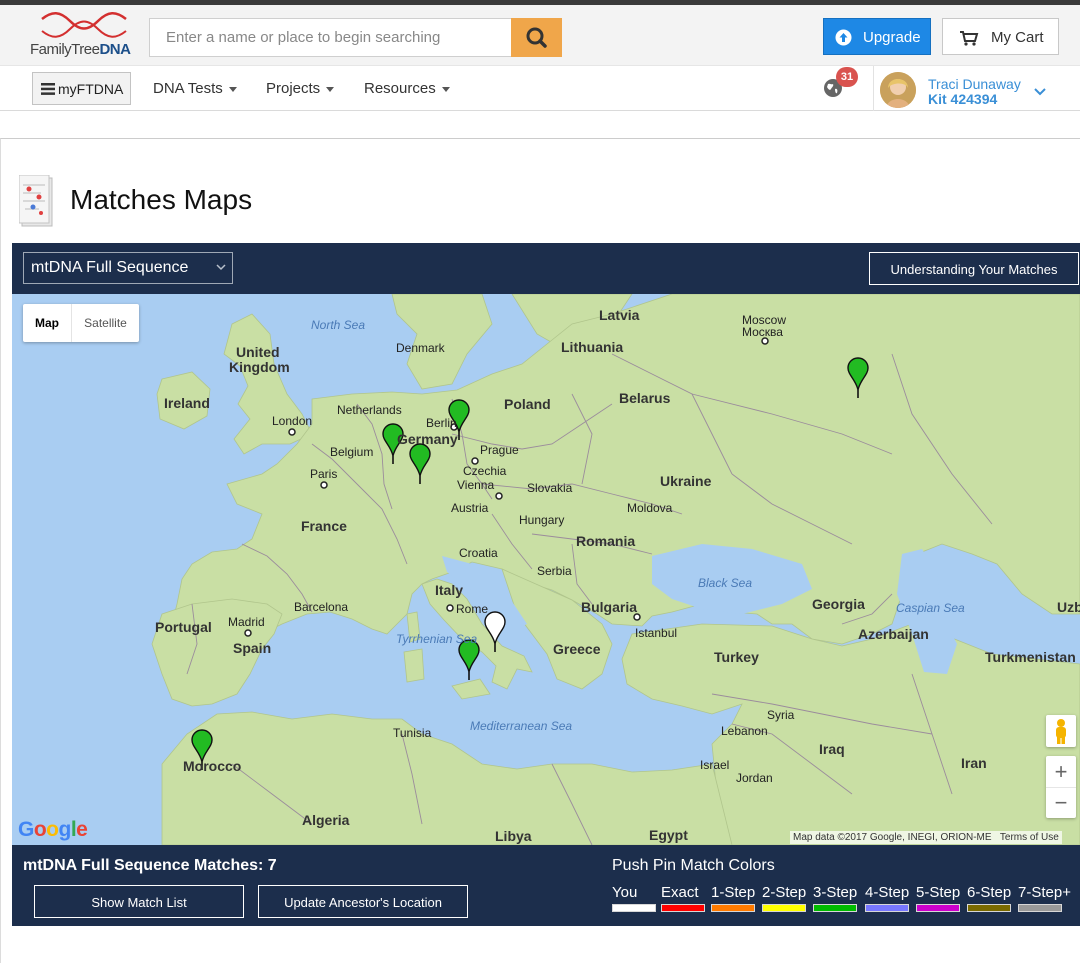 This screenshot has height=963, width=1080. I want to click on legend-label-7-step-: 7-Step+, so click(1044, 892).